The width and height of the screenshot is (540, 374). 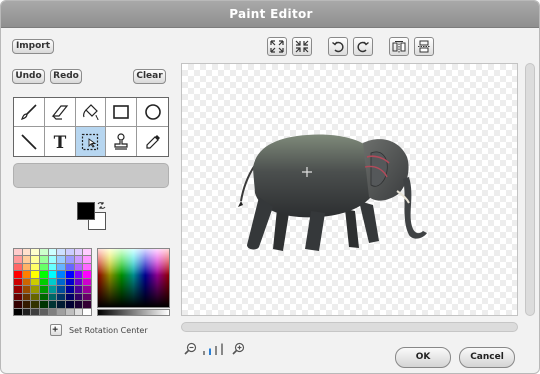 What do you see at coordinates (363, 46) in the screenshot?
I see `rotate-right-button` at bounding box center [363, 46].